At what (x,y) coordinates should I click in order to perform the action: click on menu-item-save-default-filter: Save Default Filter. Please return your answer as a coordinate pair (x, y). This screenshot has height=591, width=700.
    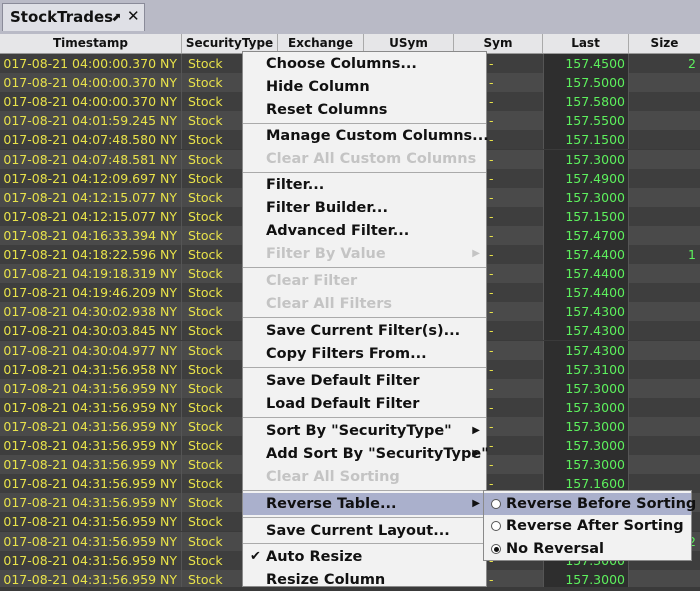
    Looking at the image, I should click on (364, 381).